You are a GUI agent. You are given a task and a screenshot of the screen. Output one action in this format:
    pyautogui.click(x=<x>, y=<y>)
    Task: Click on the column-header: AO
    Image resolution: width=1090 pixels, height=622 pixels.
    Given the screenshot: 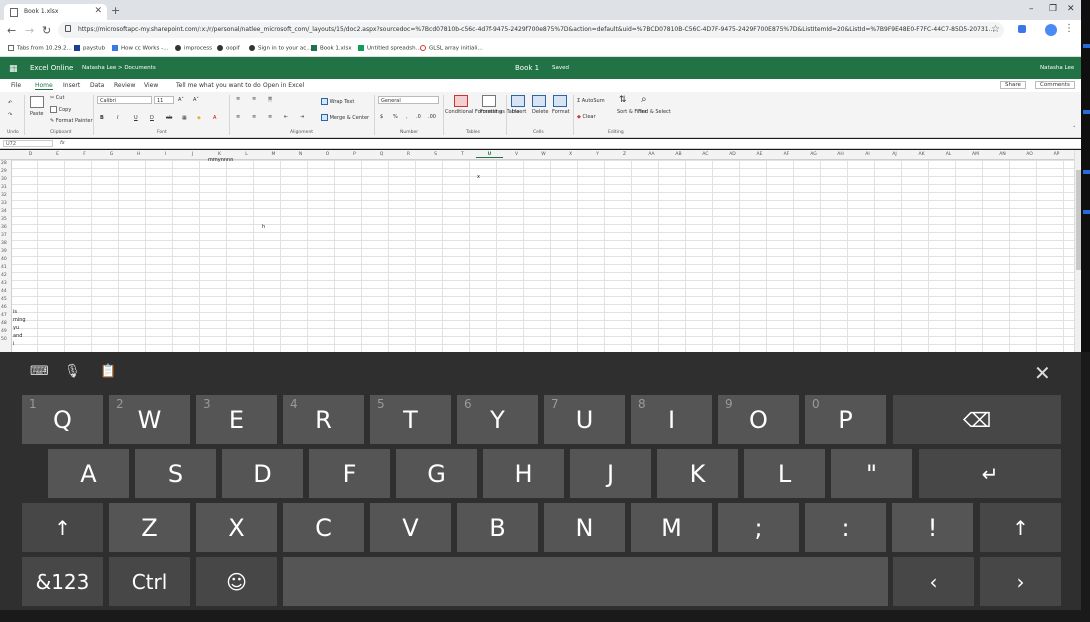 What is the action you would take?
    pyautogui.click(x=1029, y=154)
    